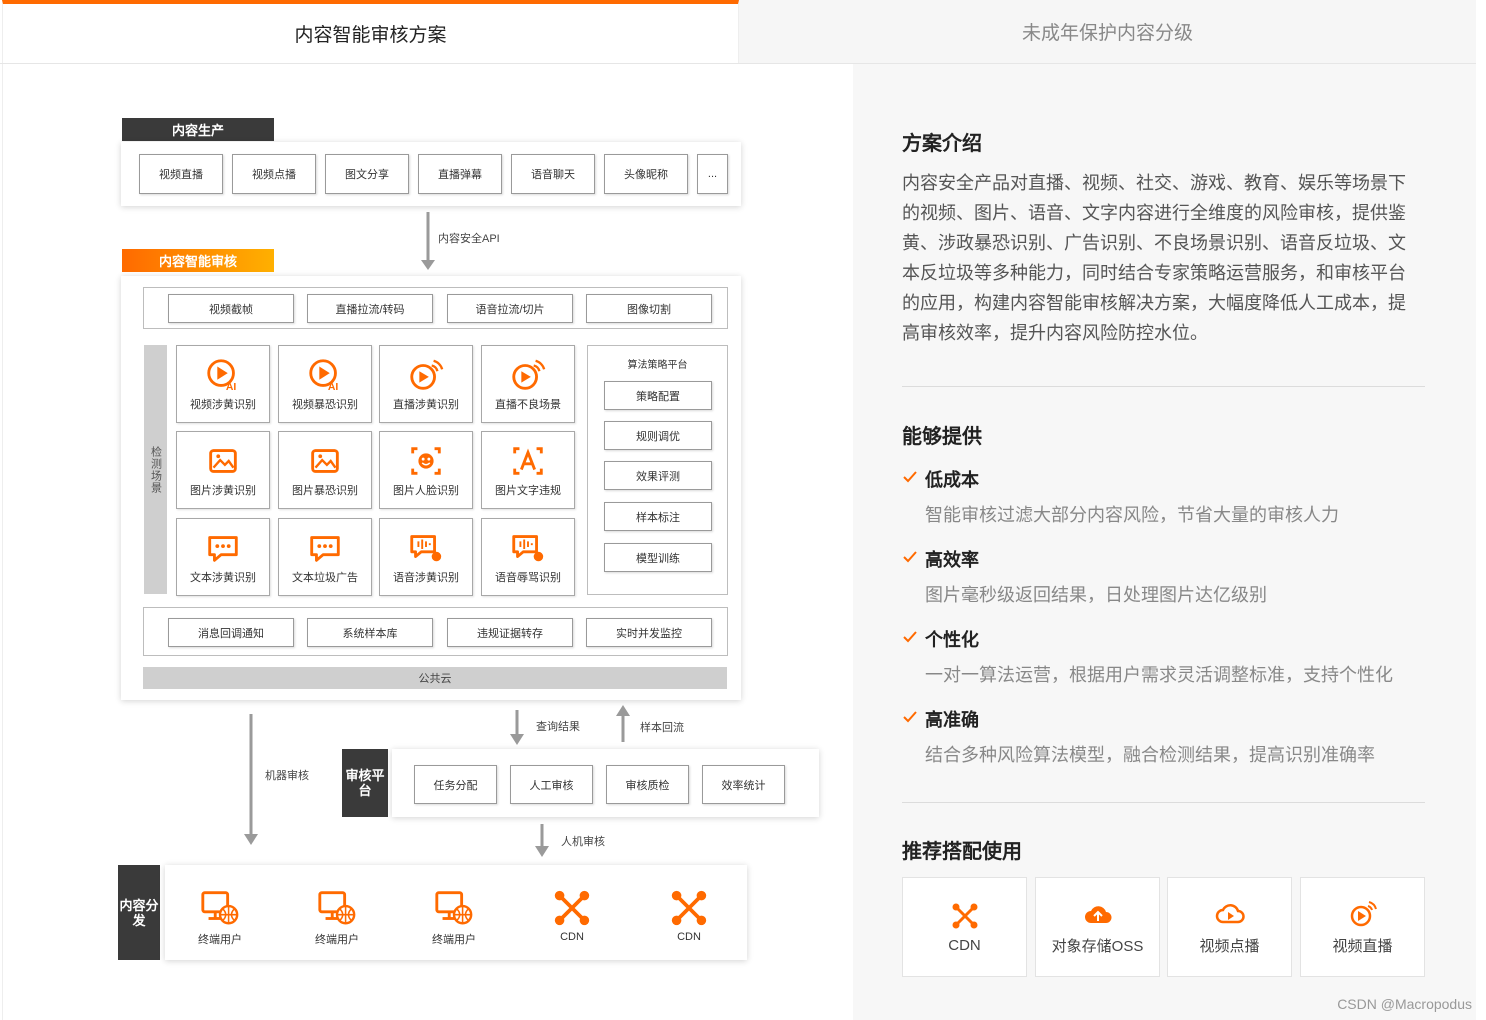 The height and width of the screenshot is (1020, 1486). I want to click on feature-title: 低成本, so click(952, 480).